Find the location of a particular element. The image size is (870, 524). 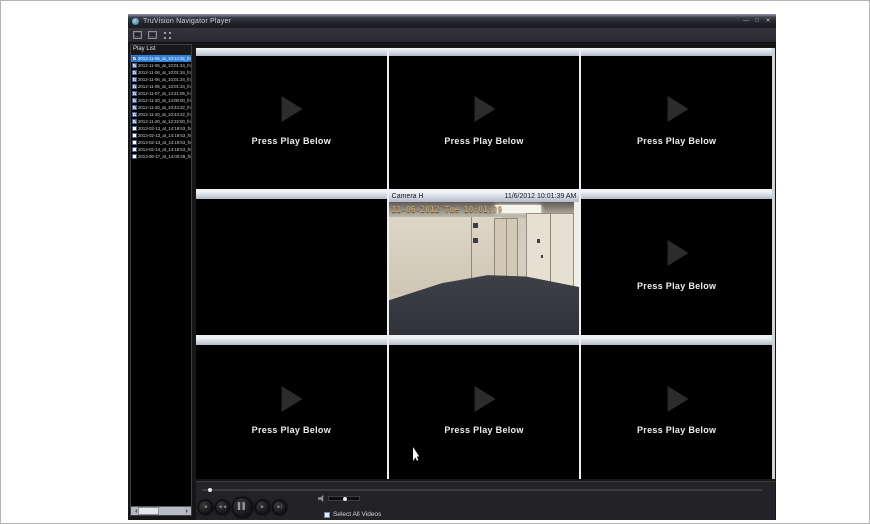

fullscreen-icon is located at coordinates (167, 35).